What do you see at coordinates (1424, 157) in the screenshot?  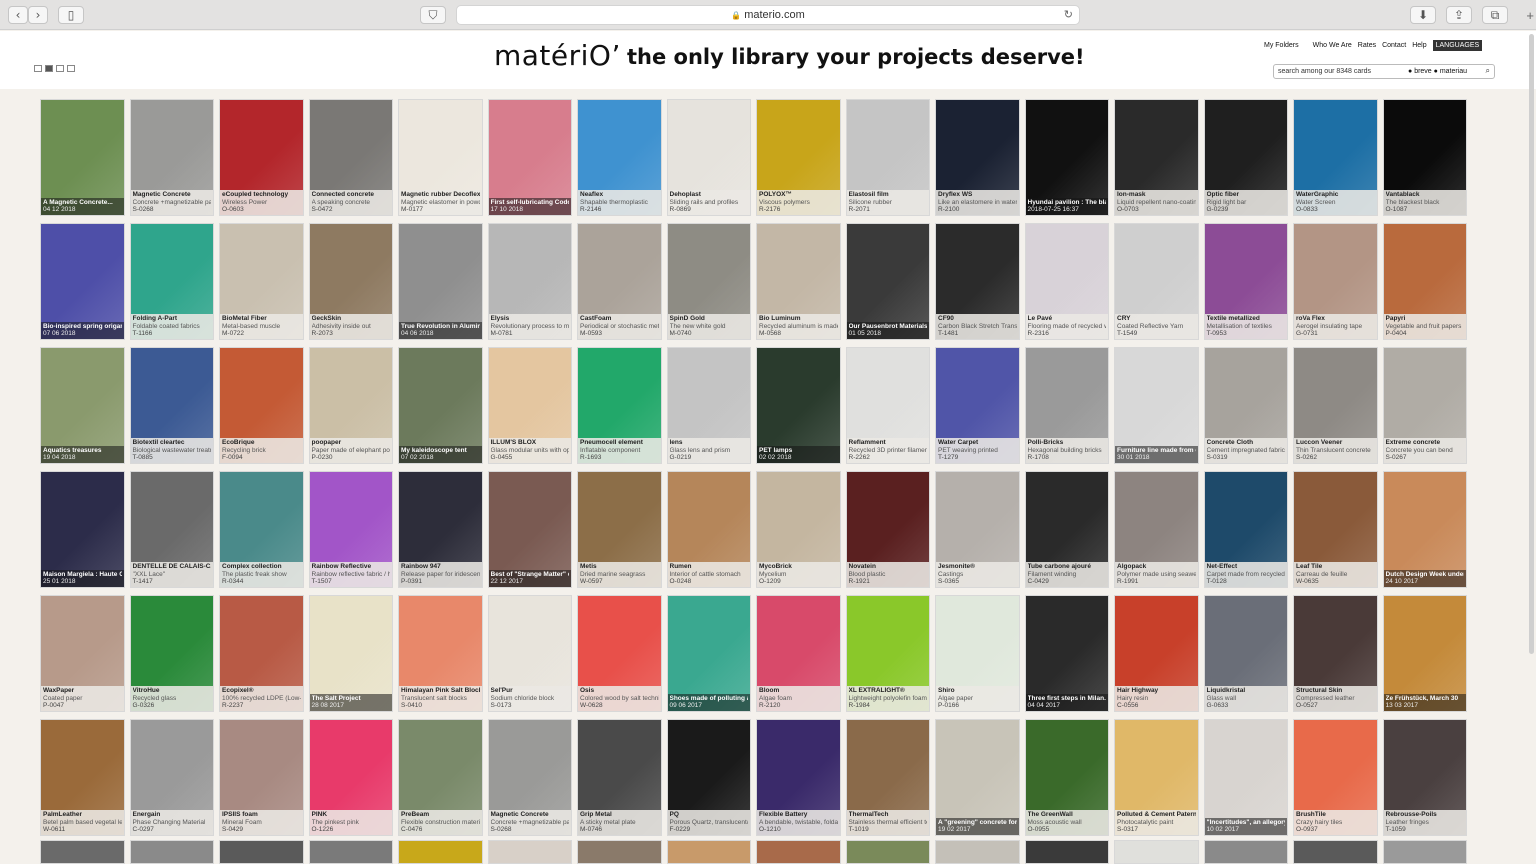 I see `material-card: Vantablack The blackest black O-1087` at bounding box center [1424, 157].